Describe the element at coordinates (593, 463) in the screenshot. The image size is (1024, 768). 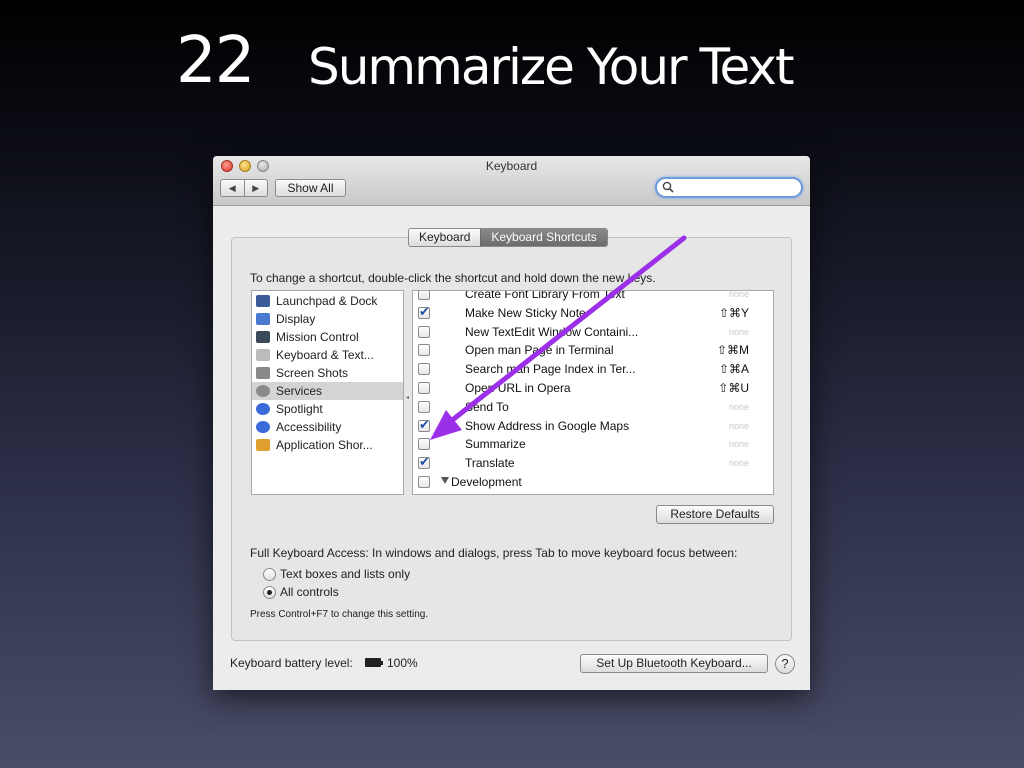
I see `shortcut-row: Translate none` at that location.